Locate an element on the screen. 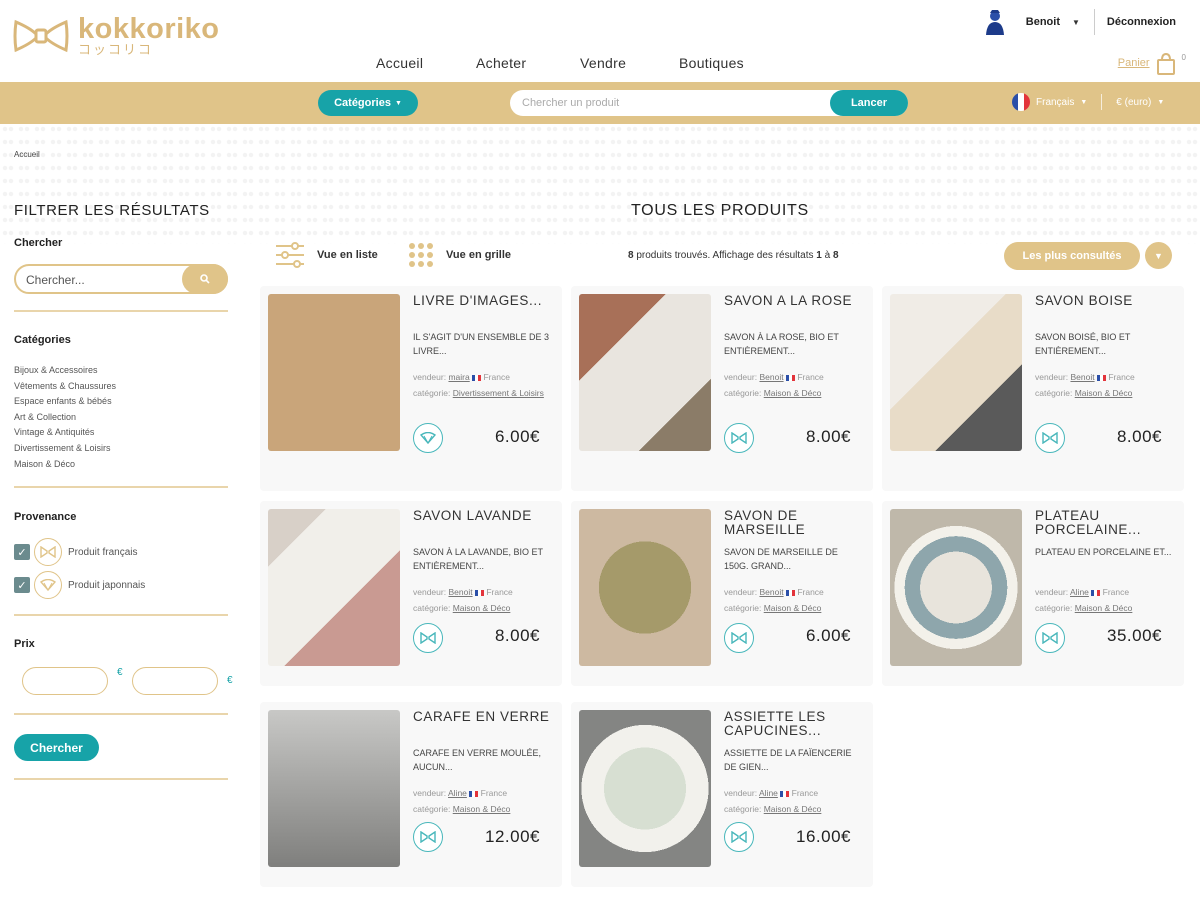  grid-view-toggle: Vue en grille is located at coordinates (459, 255).